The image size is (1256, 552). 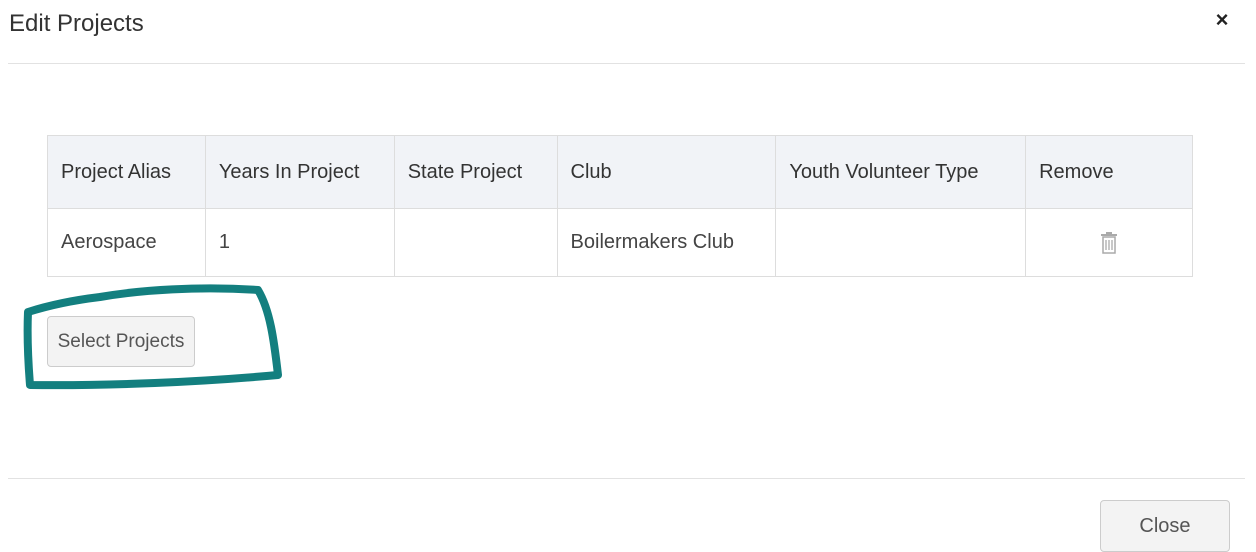 I want to click on cell-project-alias: Aerospace, so click(x=126, y=242).